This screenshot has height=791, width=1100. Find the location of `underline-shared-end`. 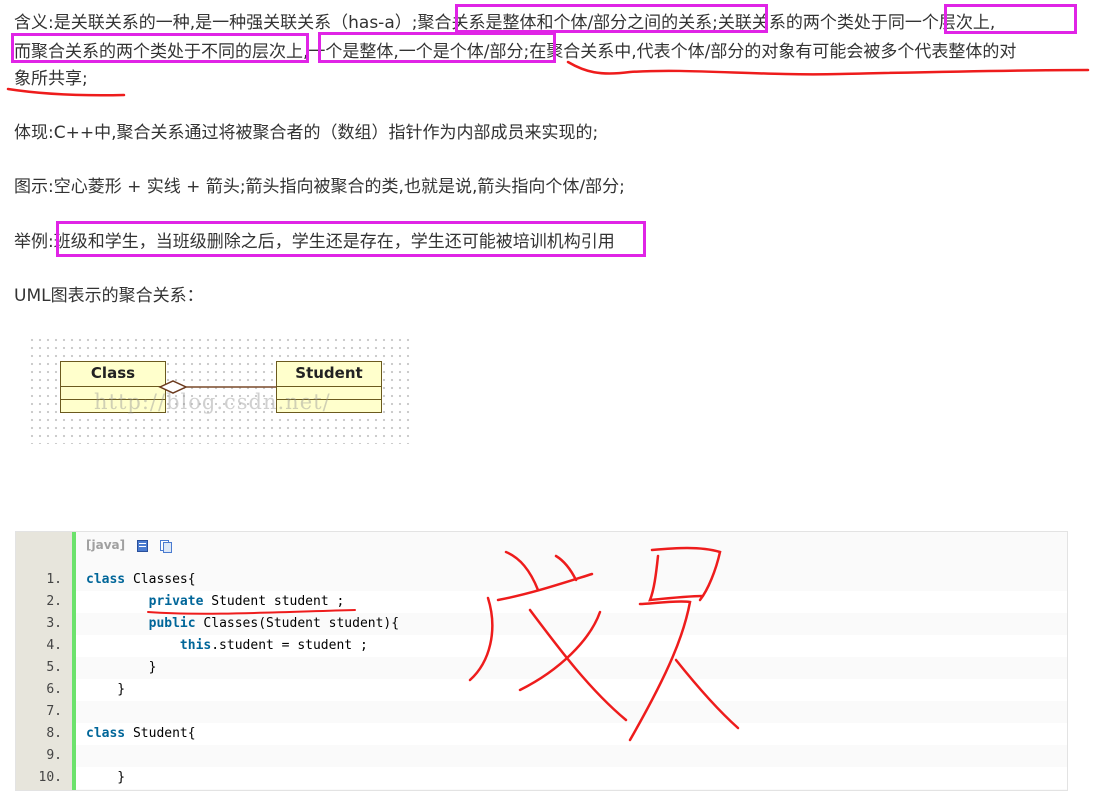

underline-shared-end is located at coordinates (66, 92).